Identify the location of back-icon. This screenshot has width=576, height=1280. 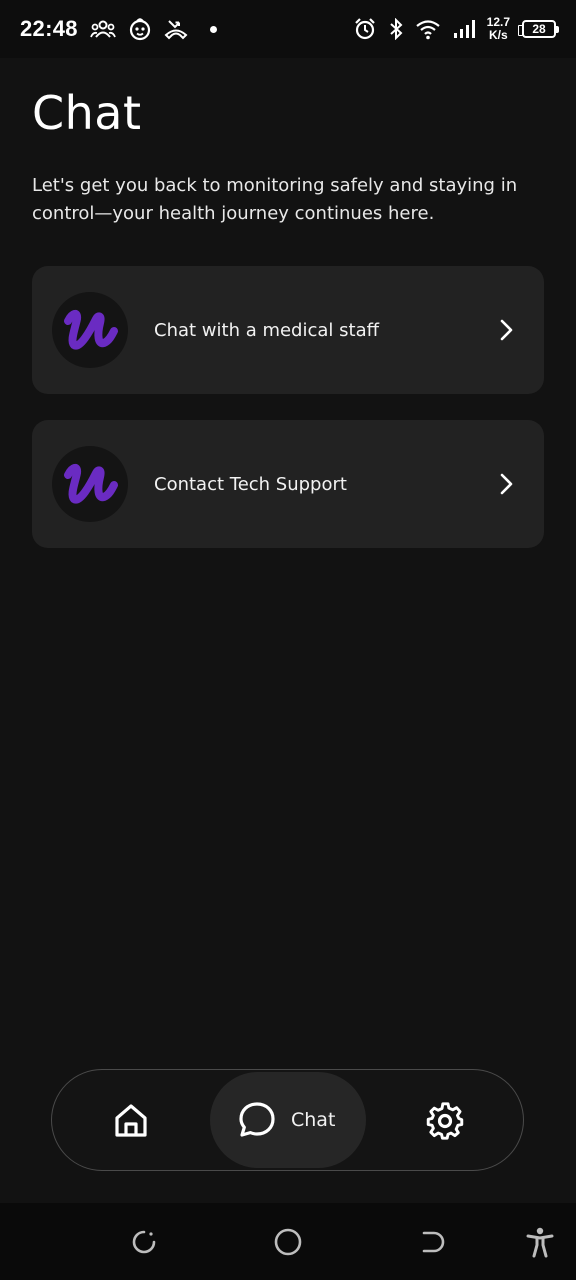
(433, 1242).